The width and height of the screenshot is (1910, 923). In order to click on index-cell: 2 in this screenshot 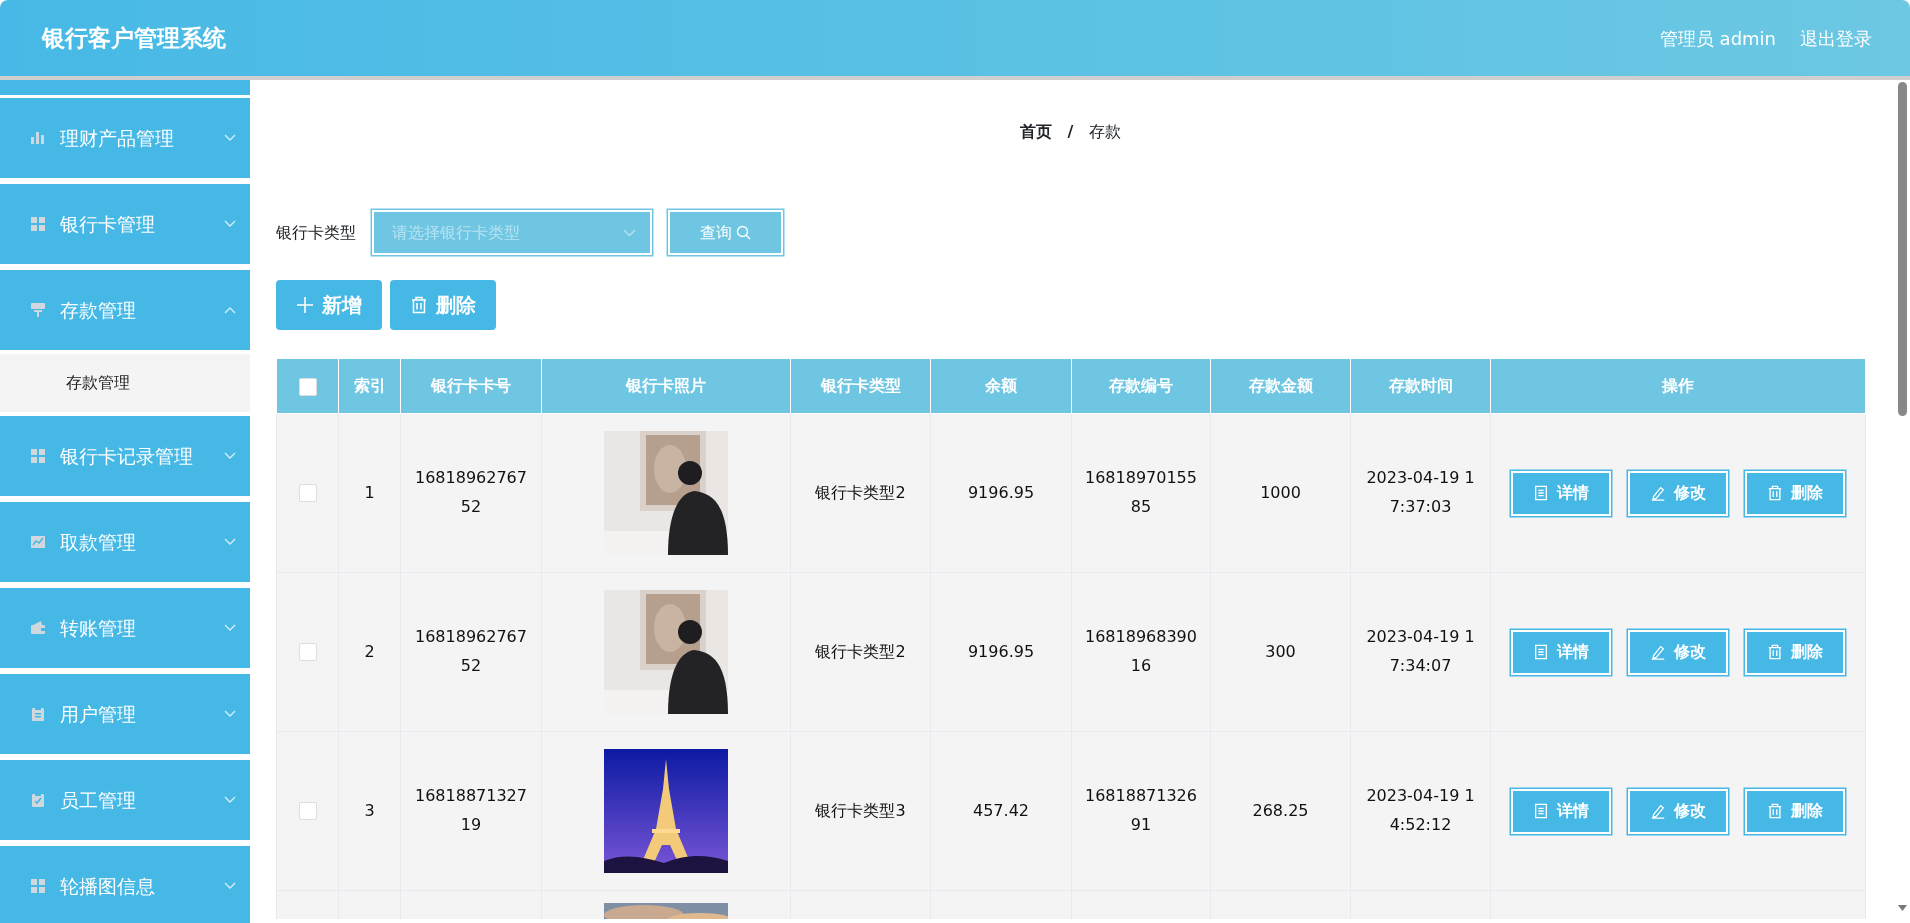, I will do `click(369, 651)`.